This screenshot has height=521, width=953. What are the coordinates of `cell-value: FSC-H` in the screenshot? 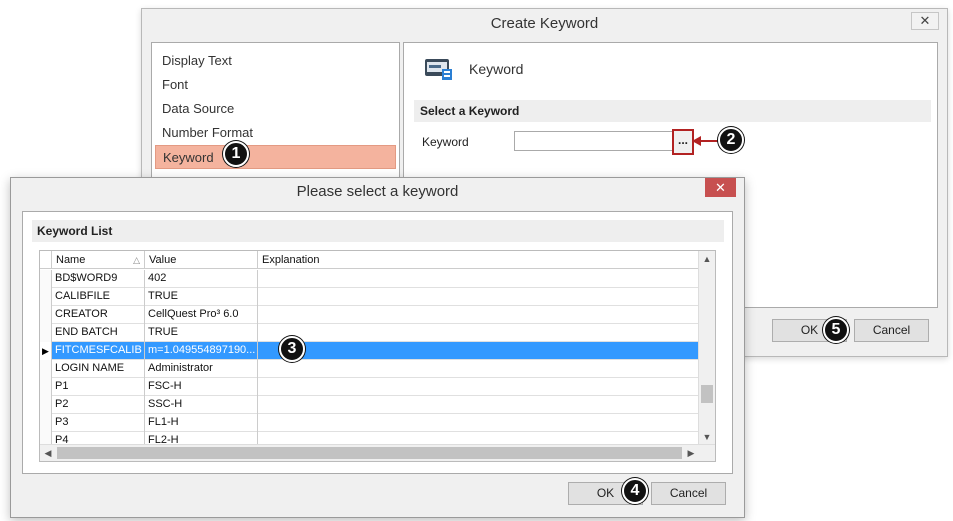 It's located at (201, 387).